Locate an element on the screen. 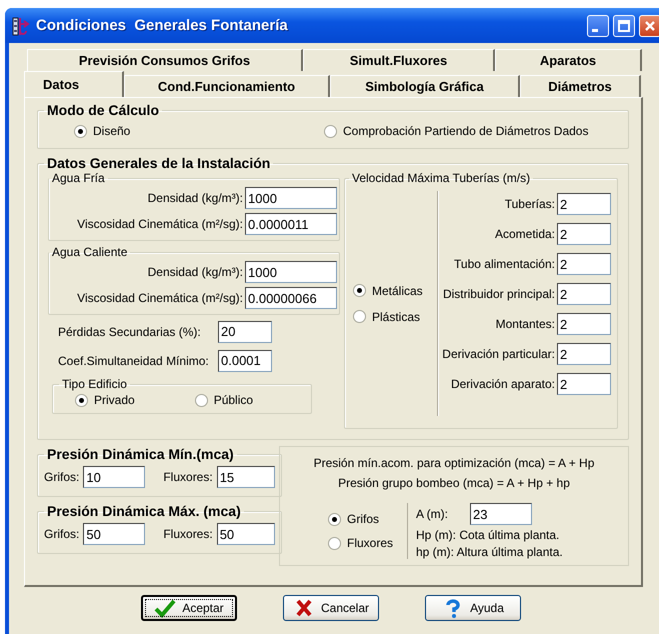 The height and width of the screenshot is (634, 659). pipe-icon is located at coordinates (21, 26).